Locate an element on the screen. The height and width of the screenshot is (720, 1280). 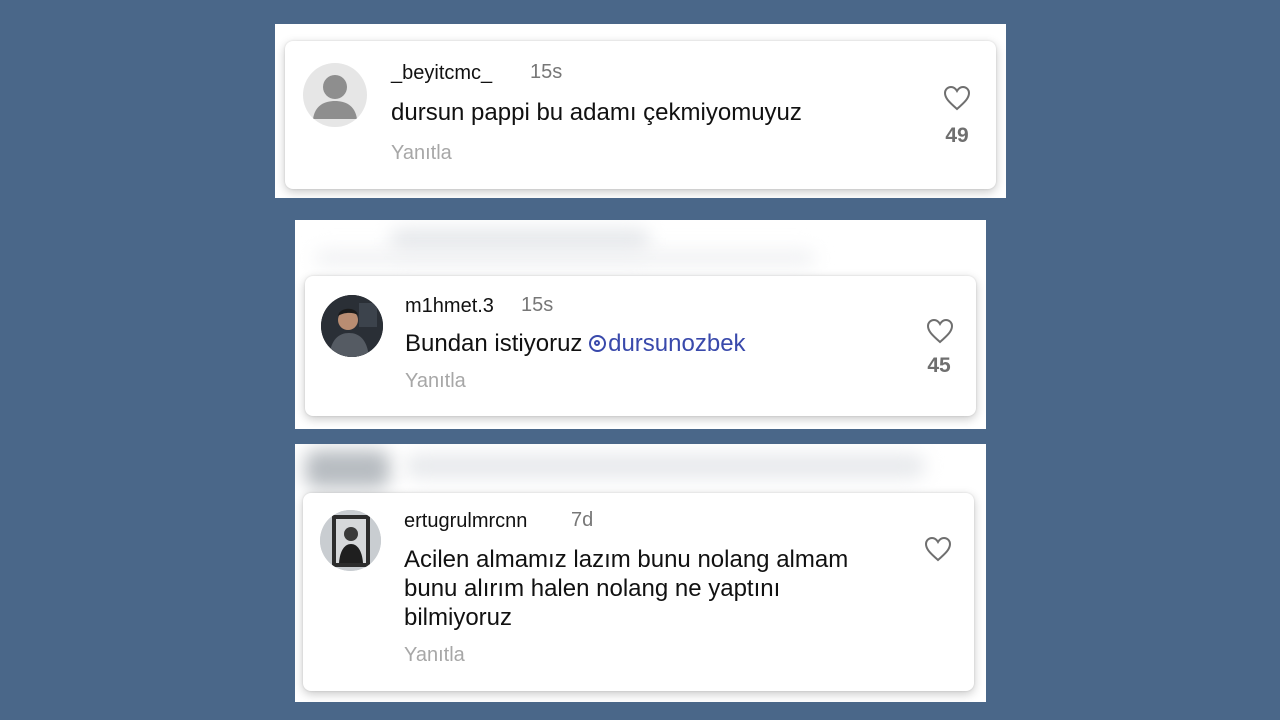
comment-text-line-2: bunu alırım halen nolang ne yaptını is located at coordinates (592, 588).